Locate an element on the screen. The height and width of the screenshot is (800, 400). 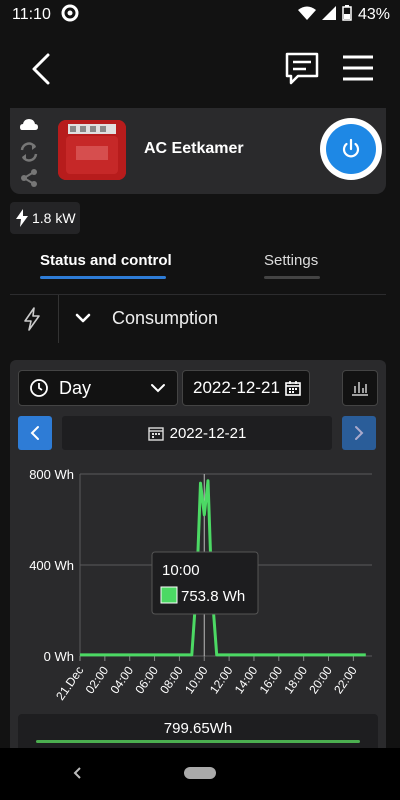
tab-settings: Settings is located at coordinates (291, 260).